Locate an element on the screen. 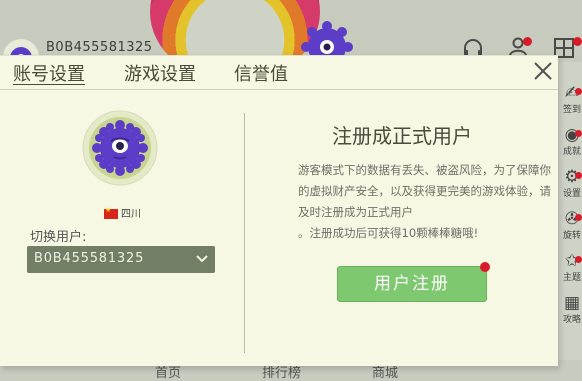  grid-icon: ▦ is located at coordinates (572, 303).